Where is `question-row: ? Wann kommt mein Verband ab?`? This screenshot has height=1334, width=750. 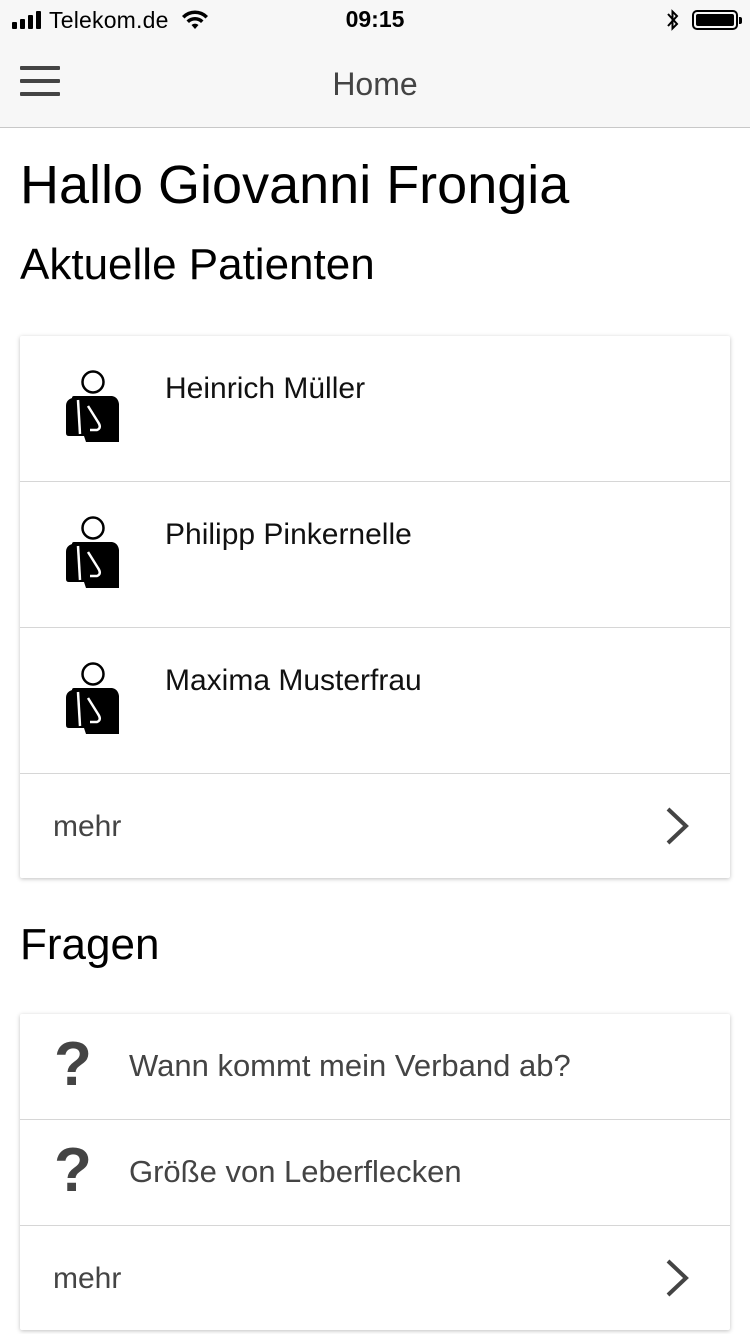
question-row: ? Wann kommt mein Verband ab? is located at coordinates (375, 1067).